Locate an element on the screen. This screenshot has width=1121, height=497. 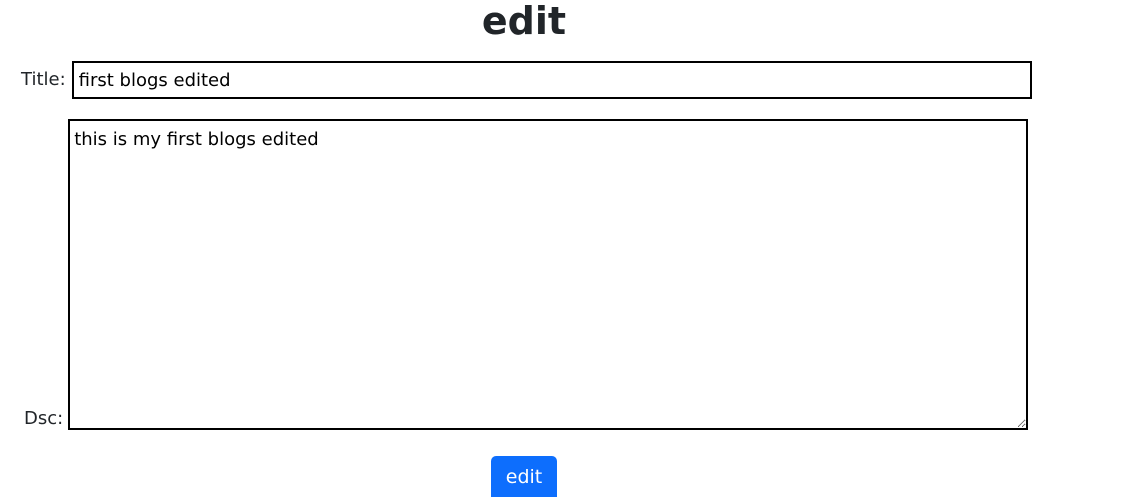
title-label: Title: is located at coordinates (43, 79).